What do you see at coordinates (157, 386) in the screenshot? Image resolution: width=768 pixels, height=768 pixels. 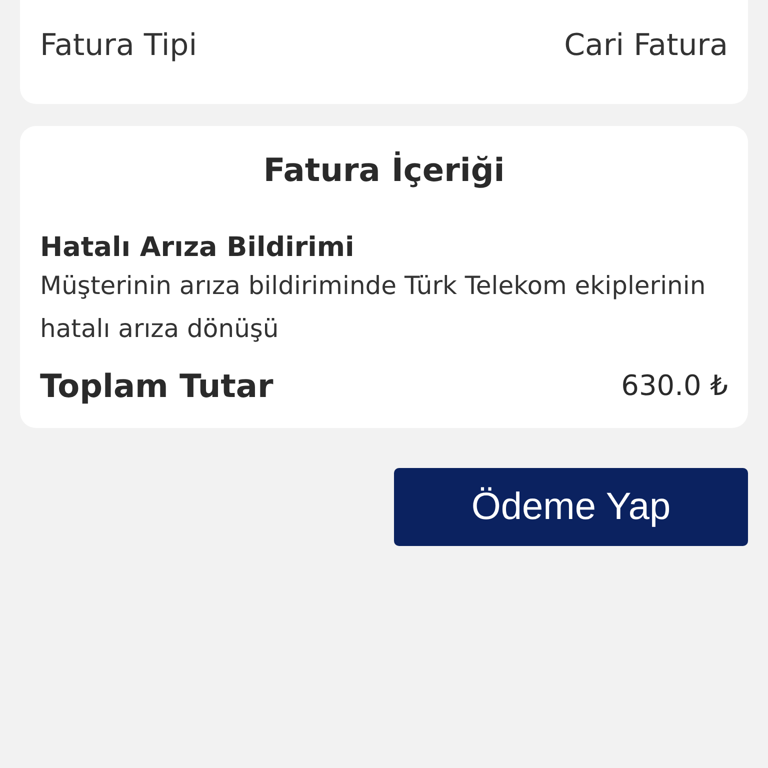 I see `total-label: Toplam Tutar` at bounding box center [157, 386].